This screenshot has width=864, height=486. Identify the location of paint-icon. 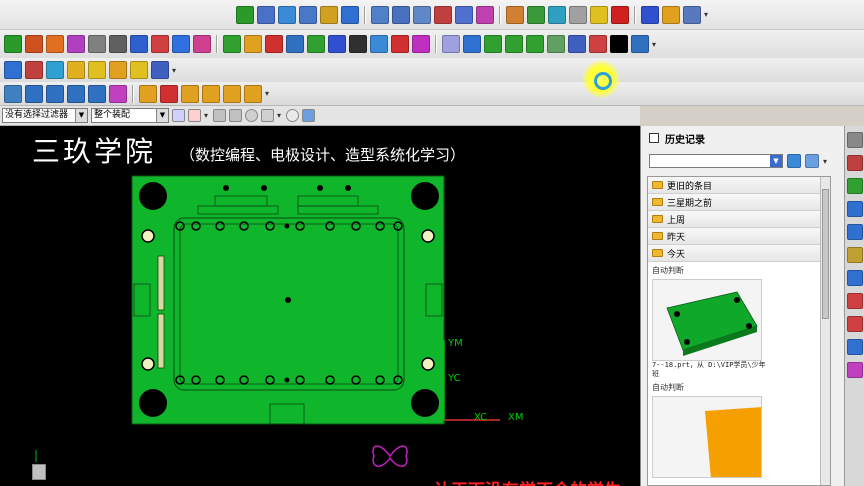
(854, 370).